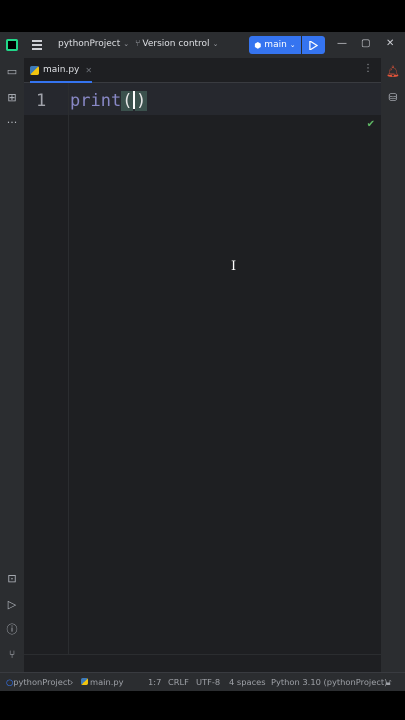  What do you see at coordinates (68, 368) in the screenshot?
I see `gutter-divider` at bounding box center [68, 368].